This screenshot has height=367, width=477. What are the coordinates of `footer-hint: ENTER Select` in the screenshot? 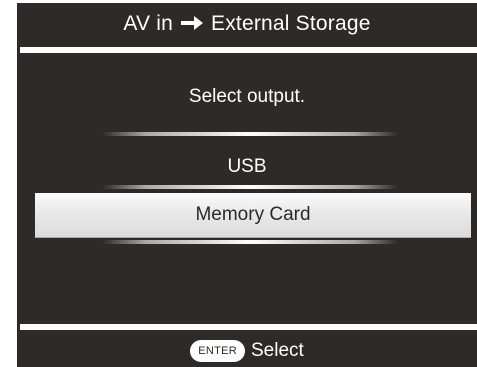 It's located at (247, 351).